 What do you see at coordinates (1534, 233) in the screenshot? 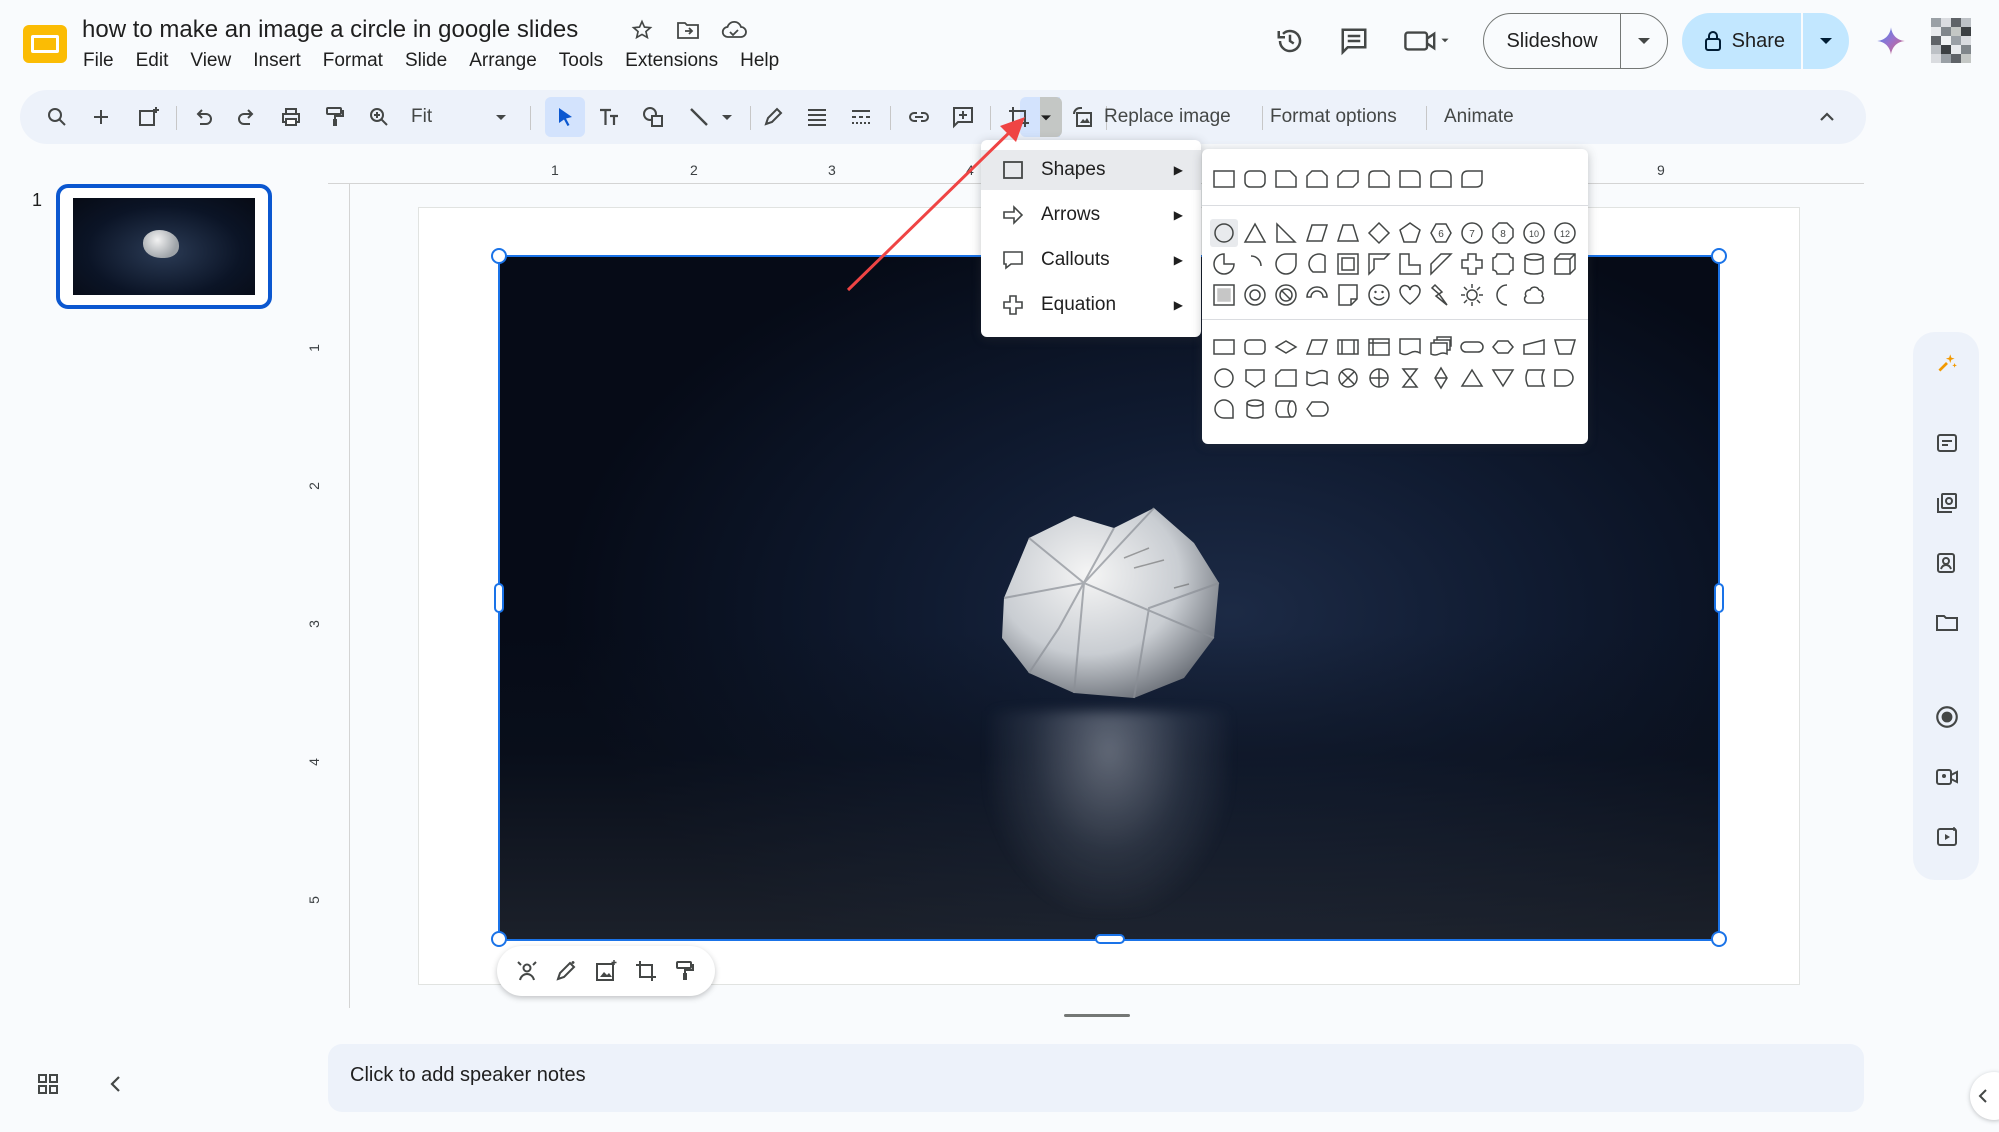
I see `decagon-shape-icon: 10` at bounding box center [1534, 233].